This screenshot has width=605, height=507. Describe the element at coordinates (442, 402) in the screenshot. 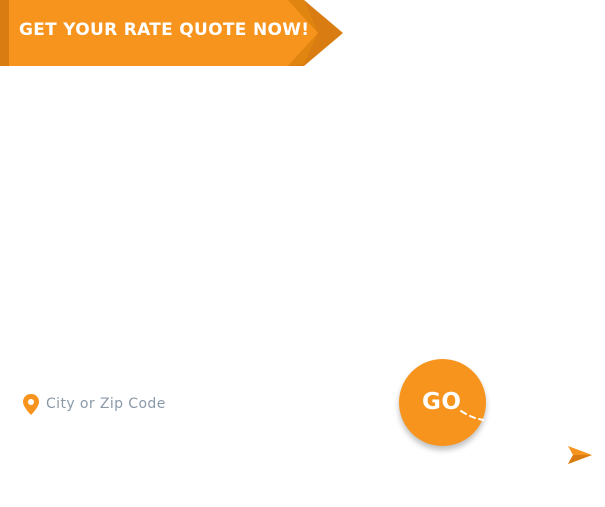

I see `go-button: GO` at that location.